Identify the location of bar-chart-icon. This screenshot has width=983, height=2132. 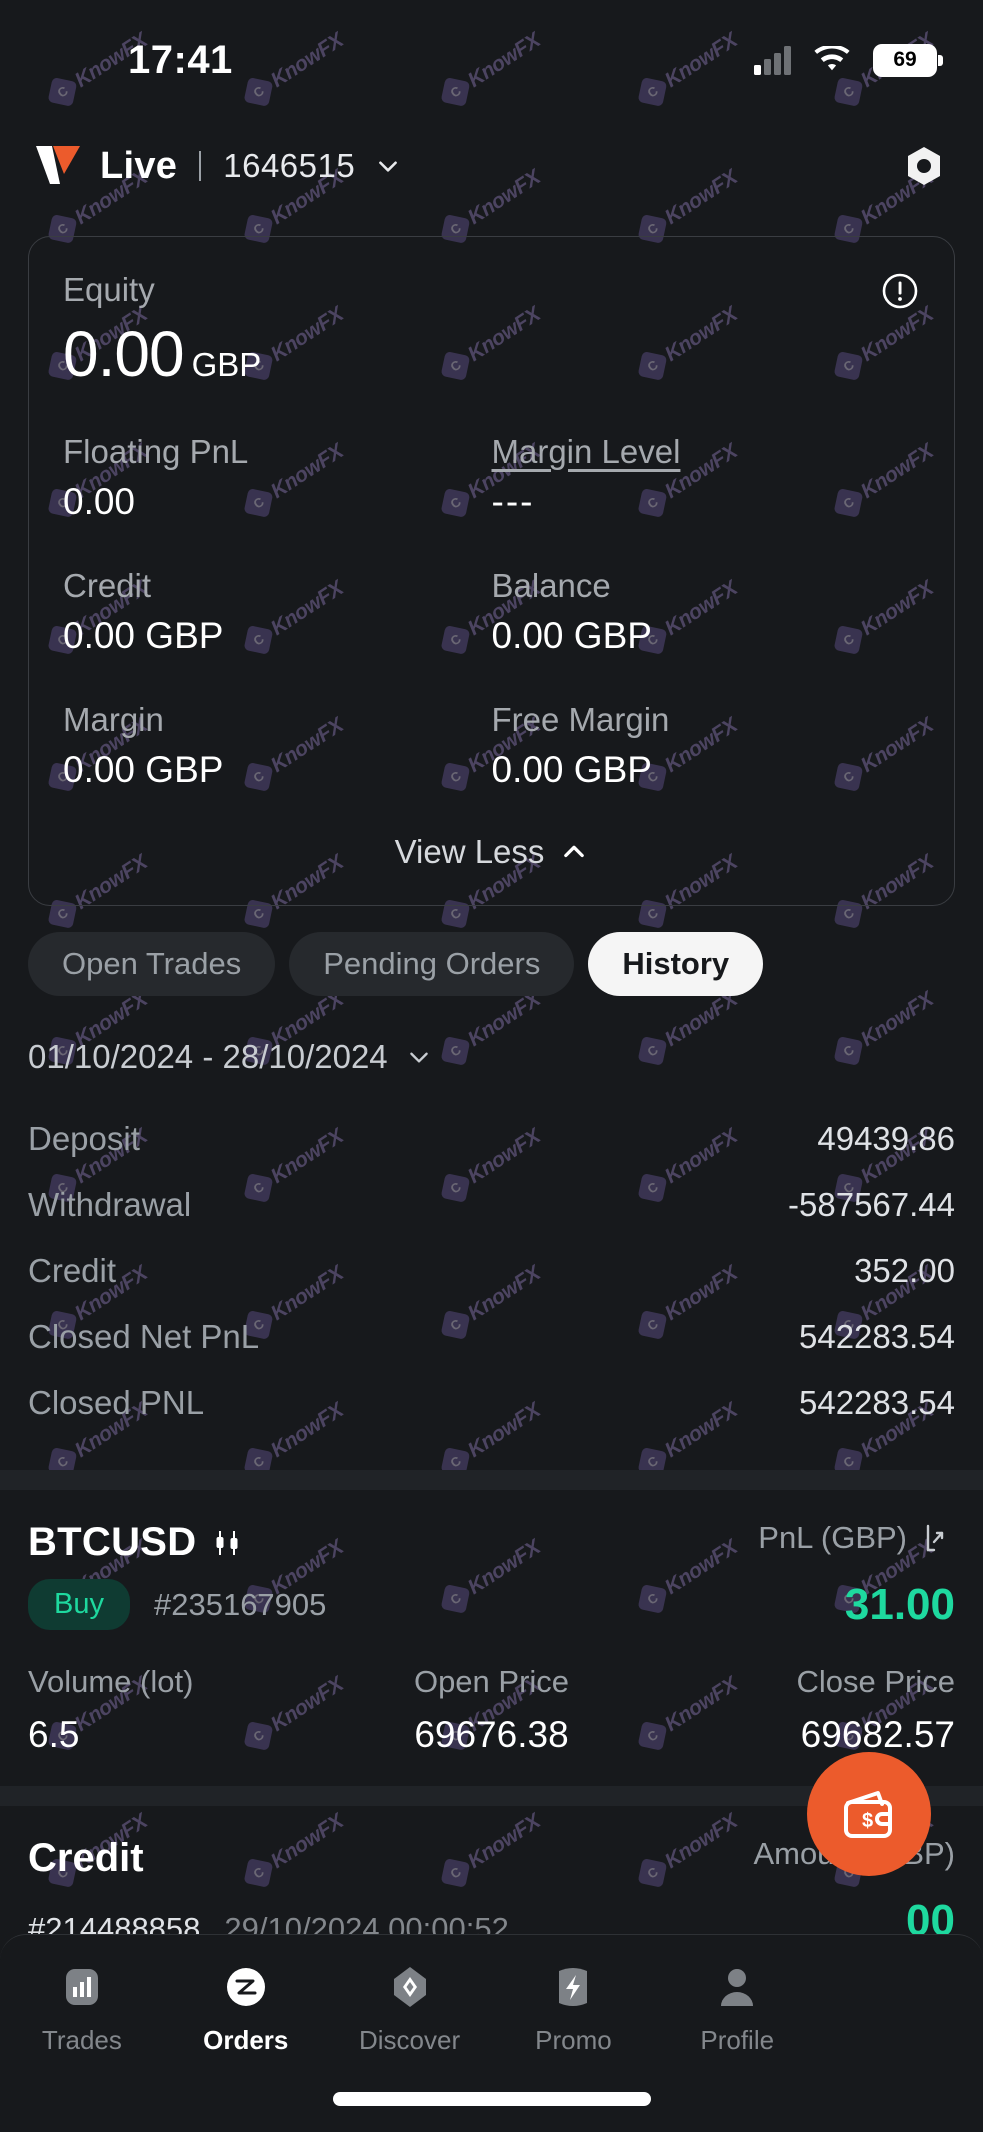
(82, 1987).